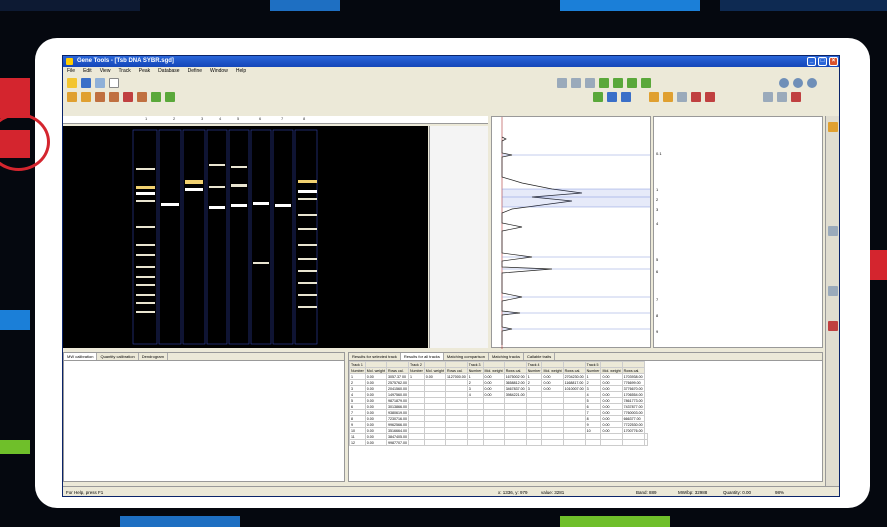  I want to click on tab-quantity-calibration: Quantity calibration, so click(118, 356).